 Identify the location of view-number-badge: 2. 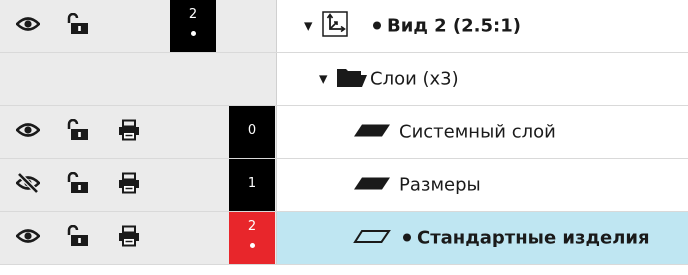
(193, 26).